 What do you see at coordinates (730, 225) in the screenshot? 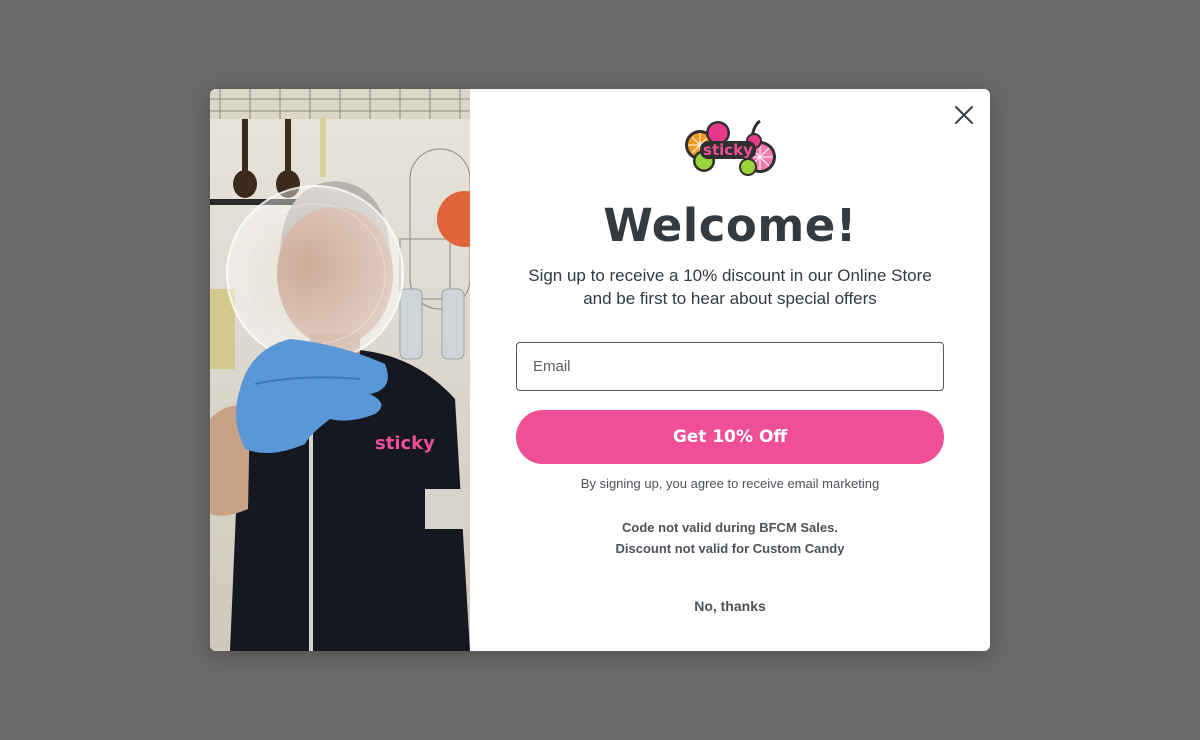
I see `welcome-title: Welcome!` at bounding box center [730, 225].